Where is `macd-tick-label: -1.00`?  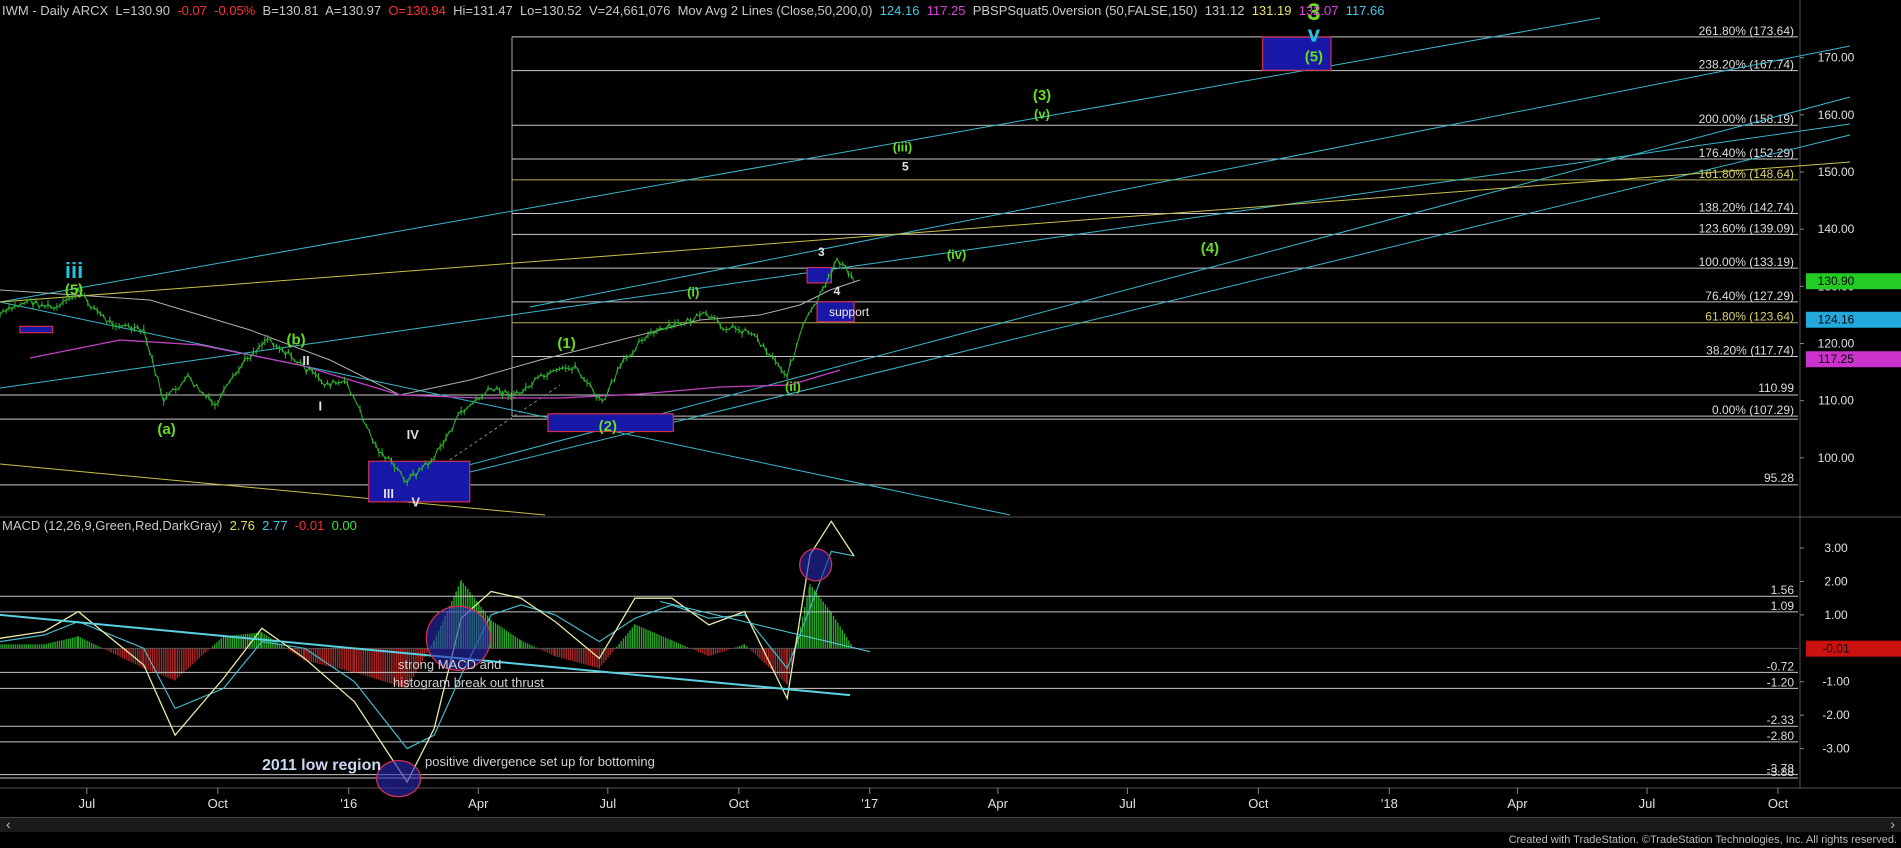 macd-tick-label: -1.00 is located at coordinates (1836, 682).